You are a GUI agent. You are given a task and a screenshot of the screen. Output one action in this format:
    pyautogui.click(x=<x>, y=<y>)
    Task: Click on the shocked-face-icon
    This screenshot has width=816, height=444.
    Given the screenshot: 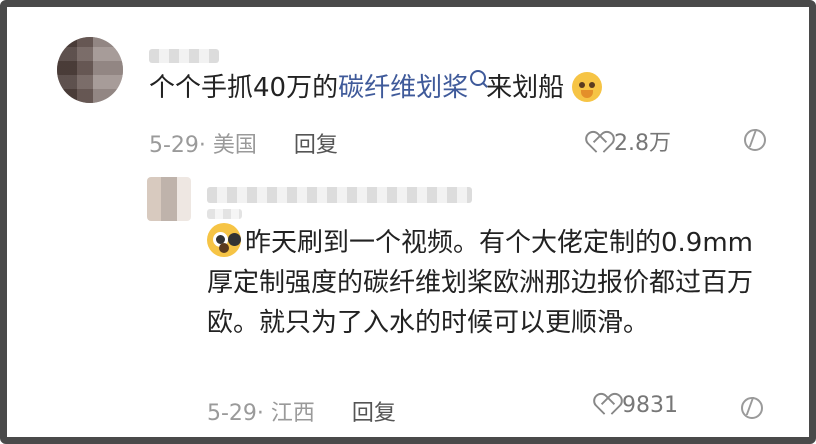 What is the action you would take?
    pyautogui.click(x=224, y=240)
    